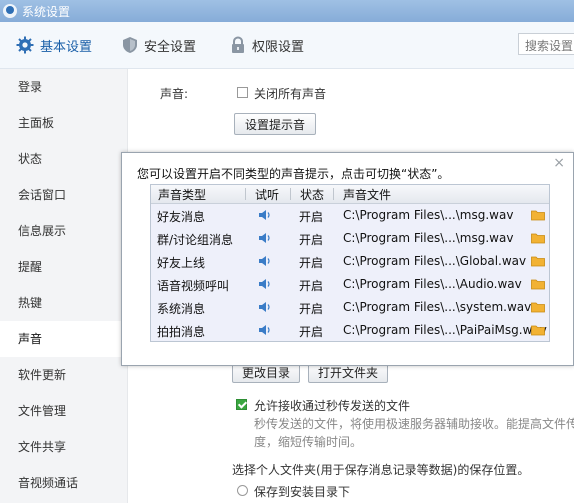  I want to click on flash-transfer-desc-line1: 秒传发送的文件，将使用极速服务器辅助接收。能提高文件传, so click(414, 424).